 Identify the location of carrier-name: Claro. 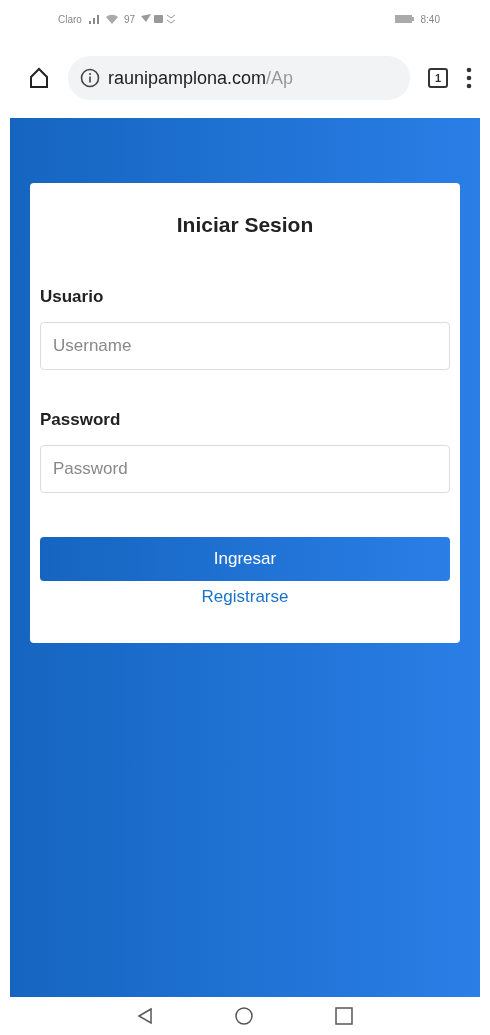
(70, 19).